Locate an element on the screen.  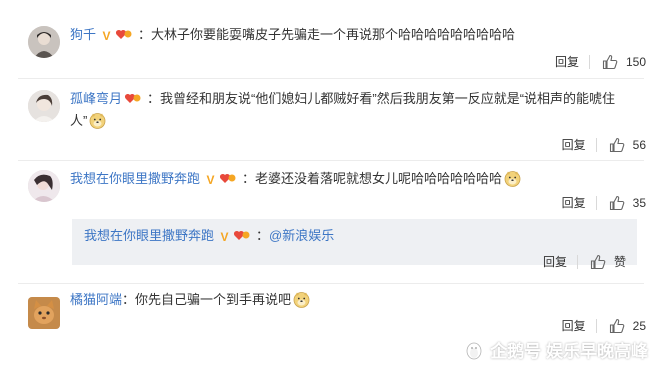
watermark-text: 企鹅号 娱乐早晚高峰 is located at coordinates (569, 351).